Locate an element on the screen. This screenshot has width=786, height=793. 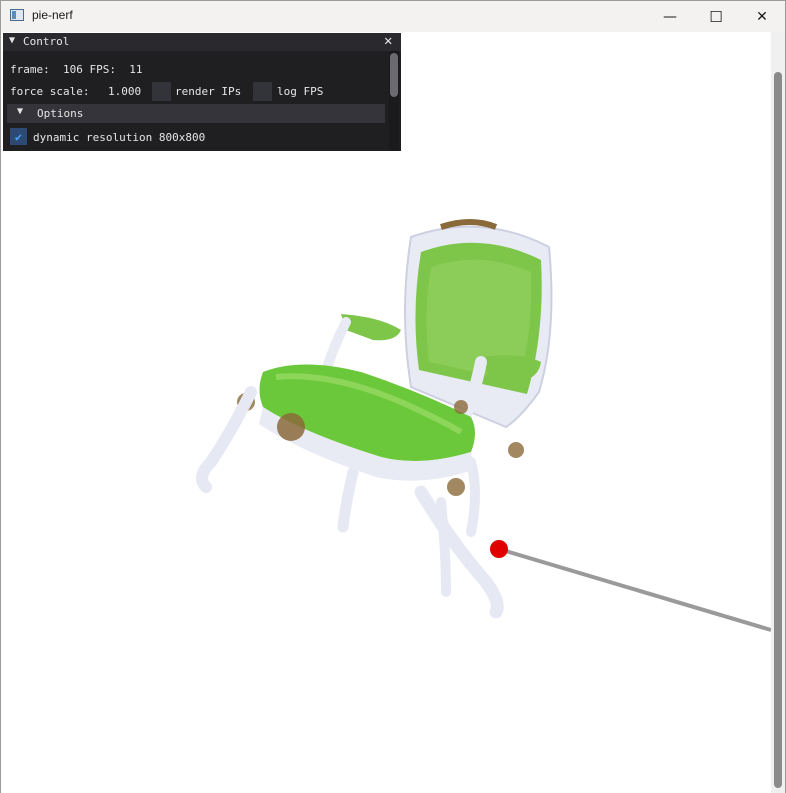
title-bar: pie-nerf — ☐ ✕ is located at coordinates (393, 16).